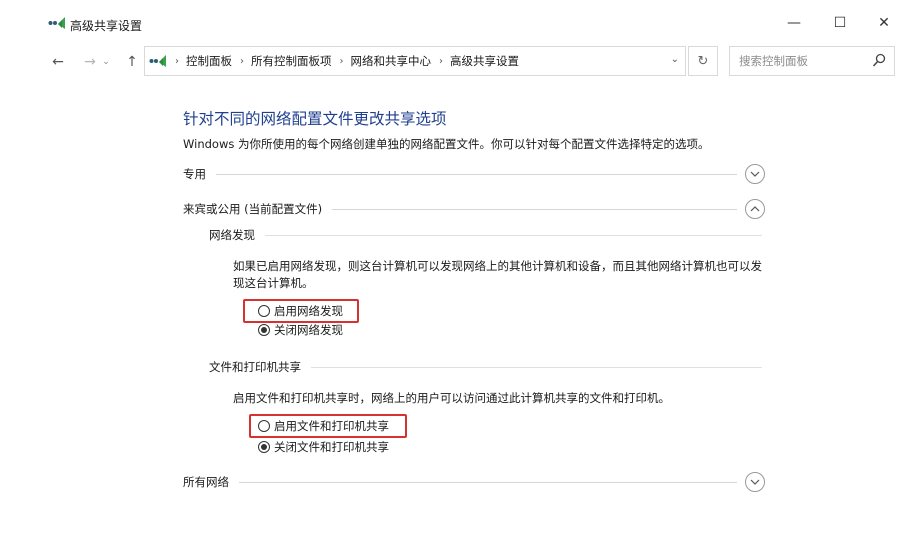  I want to click on file-printer-sharing-title: 文件和打印机共享, so click(255, 367).